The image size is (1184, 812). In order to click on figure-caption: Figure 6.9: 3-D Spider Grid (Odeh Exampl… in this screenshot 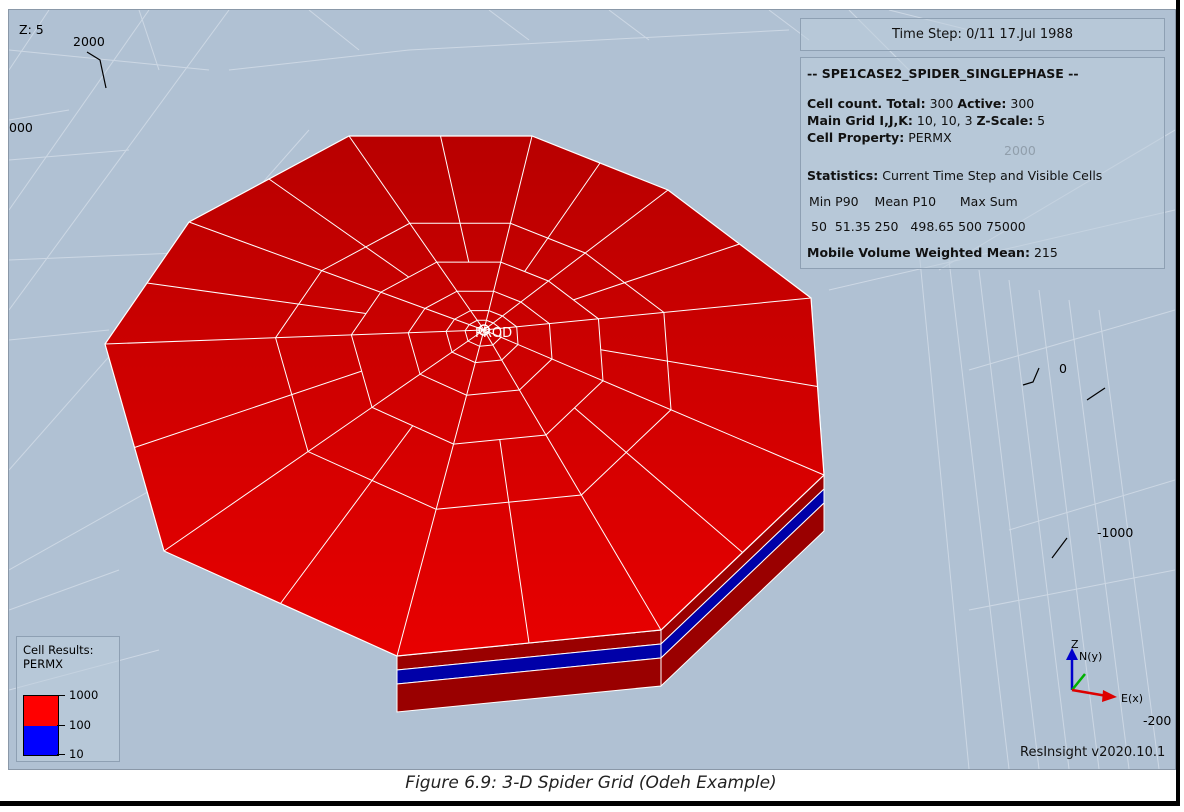, I will do `click(591, 783)`.